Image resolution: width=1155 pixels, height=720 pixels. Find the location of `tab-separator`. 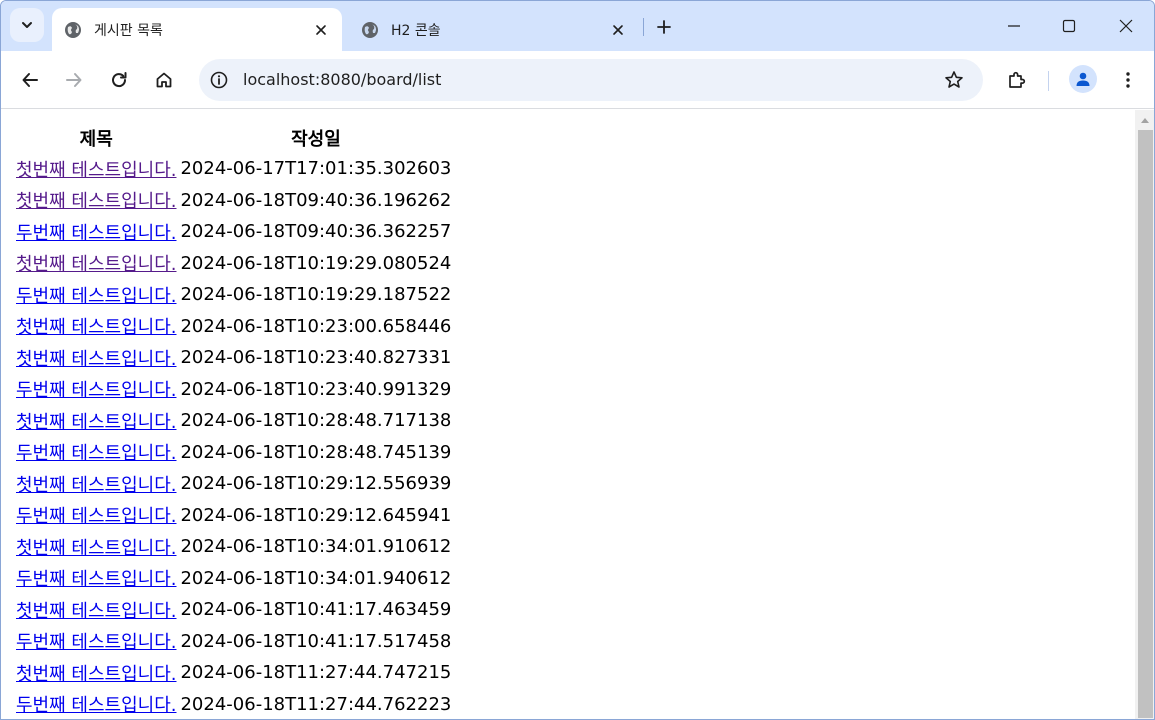

tab-separator is located at coordinates (643, 27).